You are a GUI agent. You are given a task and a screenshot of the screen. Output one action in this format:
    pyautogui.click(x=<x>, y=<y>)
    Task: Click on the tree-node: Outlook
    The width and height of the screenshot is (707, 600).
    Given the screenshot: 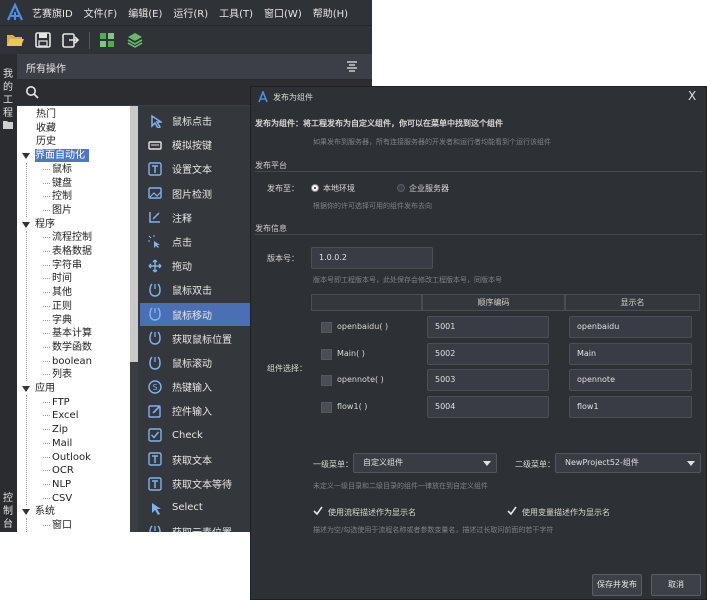 What is the action you would take?
    pyautogui.click(x=71, y=457)
    